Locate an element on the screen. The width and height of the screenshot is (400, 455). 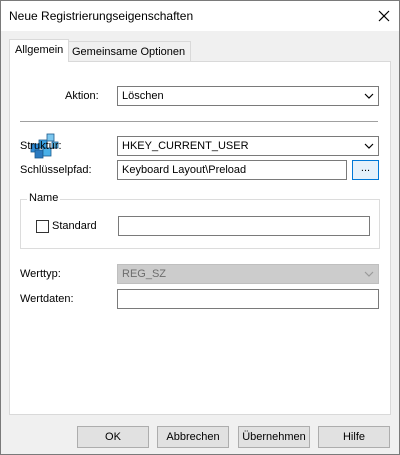
ok-button: OK is located at coordinates (113, 437).